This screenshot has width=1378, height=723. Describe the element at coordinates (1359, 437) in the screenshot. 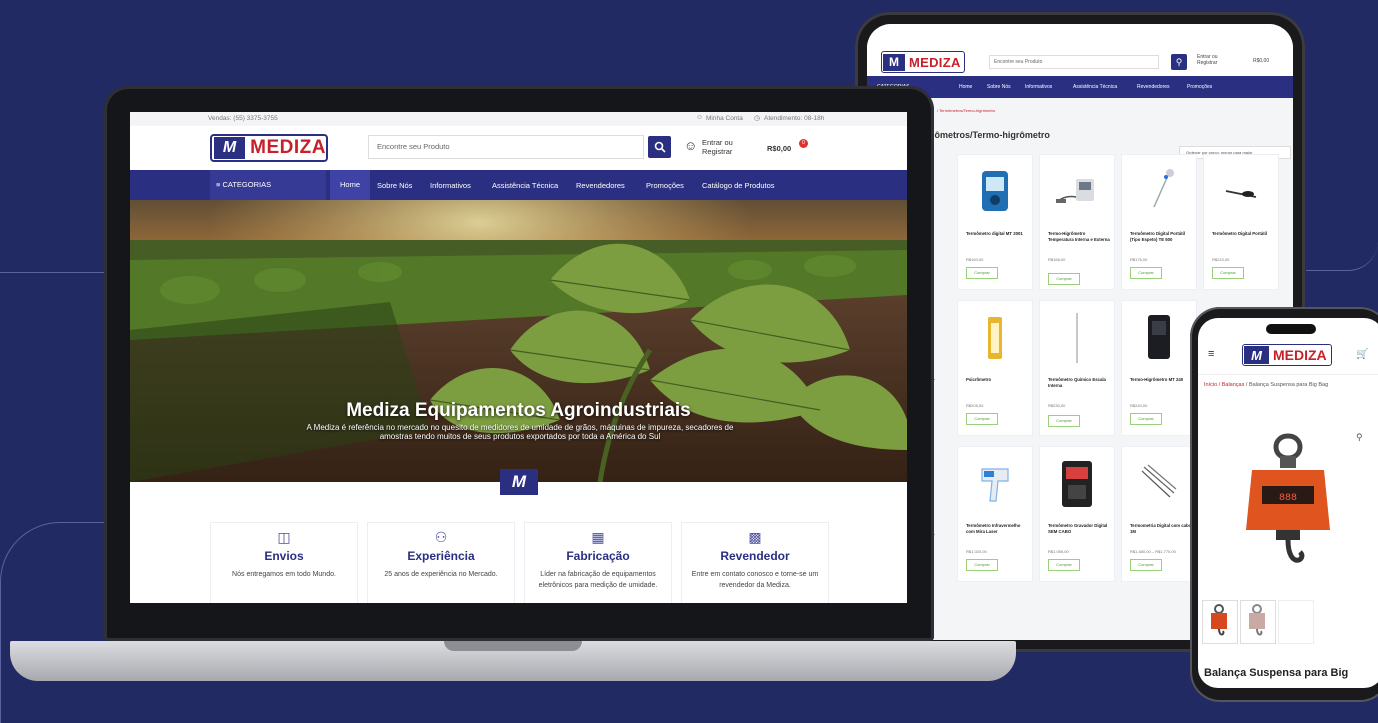

I see `zoom-icon: ⚲` at that location.